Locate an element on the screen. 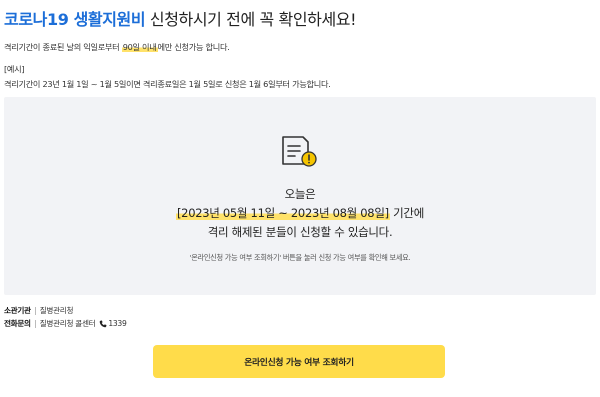 The height and width of the screenshot is (397, 600). date-range: [2023년 05월 11일 ~ 2023년 08월 08일] is located at coordinates (283, 213).